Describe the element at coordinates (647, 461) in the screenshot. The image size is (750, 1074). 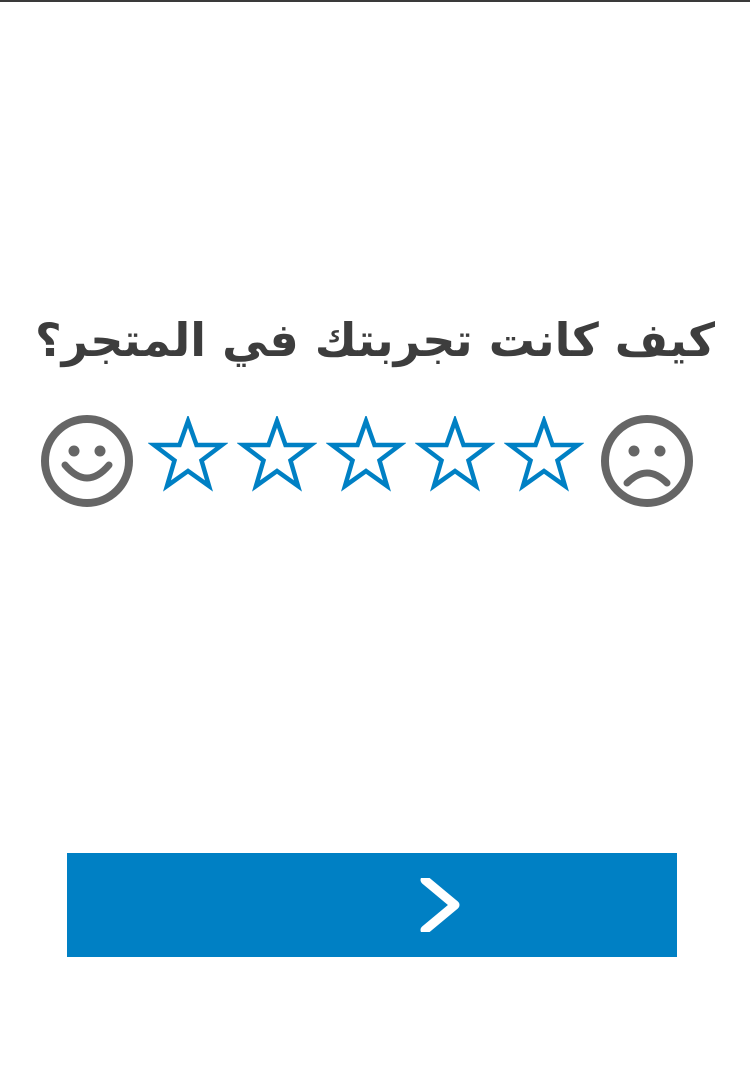
I see `sad-face-icon` at that location.